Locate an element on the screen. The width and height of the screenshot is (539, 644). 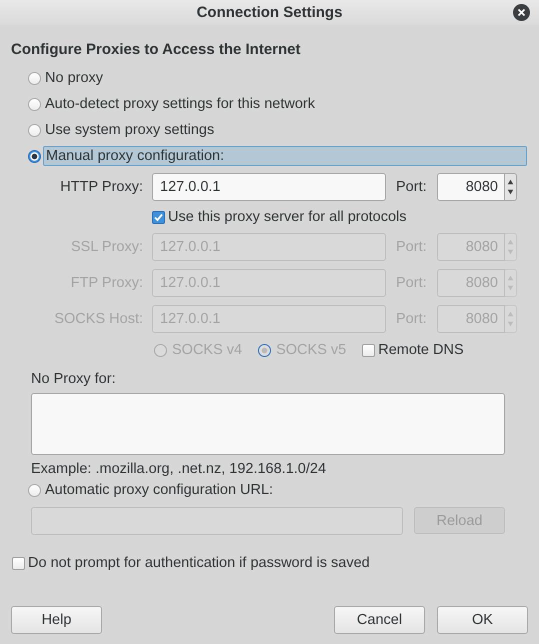
checkbox-label: Remote DNS is located at coordinates (421, 350).